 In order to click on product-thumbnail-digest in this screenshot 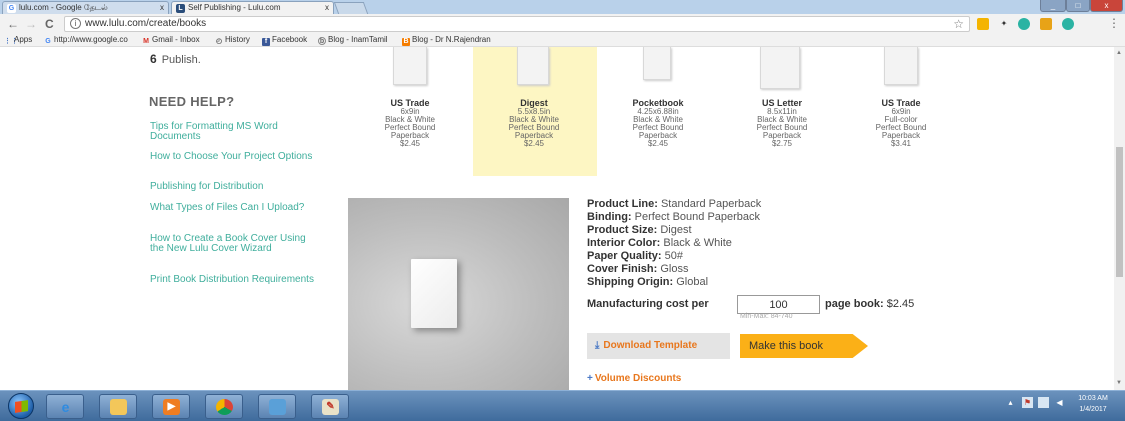, I will do `click(533, 66)`.